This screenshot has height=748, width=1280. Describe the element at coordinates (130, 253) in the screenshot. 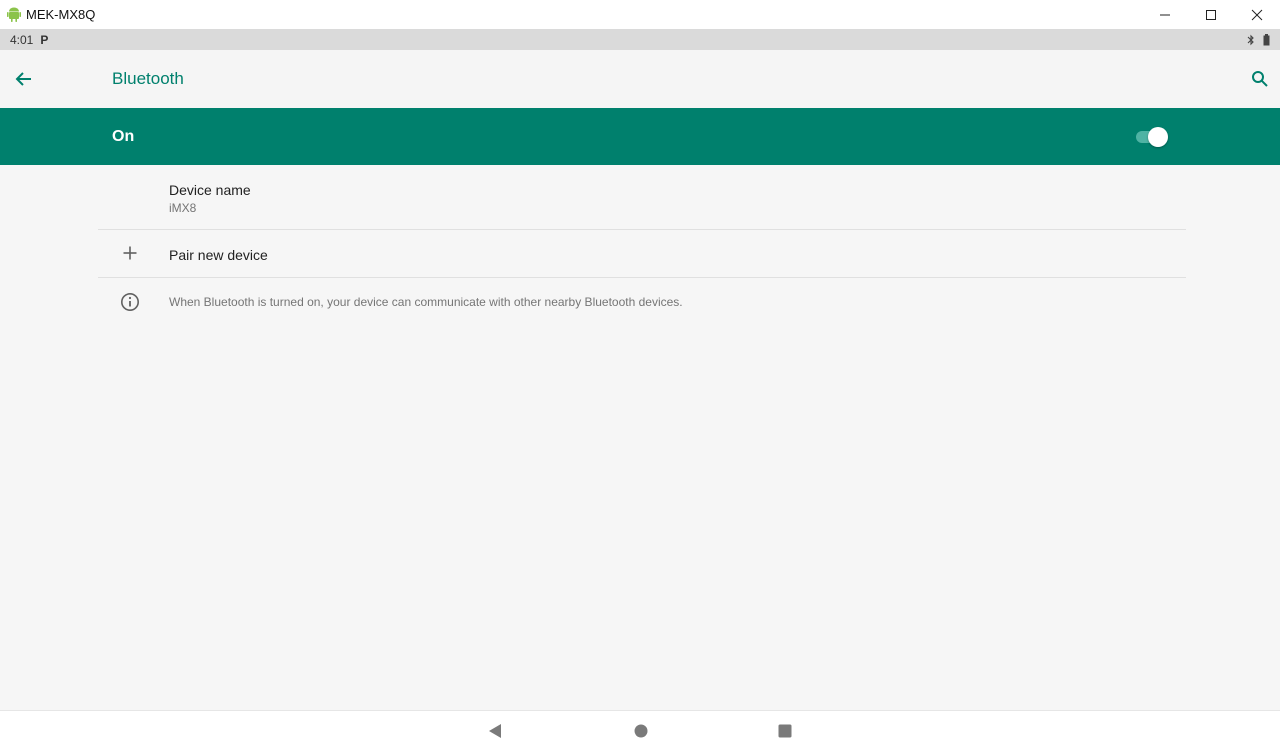

I see `plus-icon` at that location.